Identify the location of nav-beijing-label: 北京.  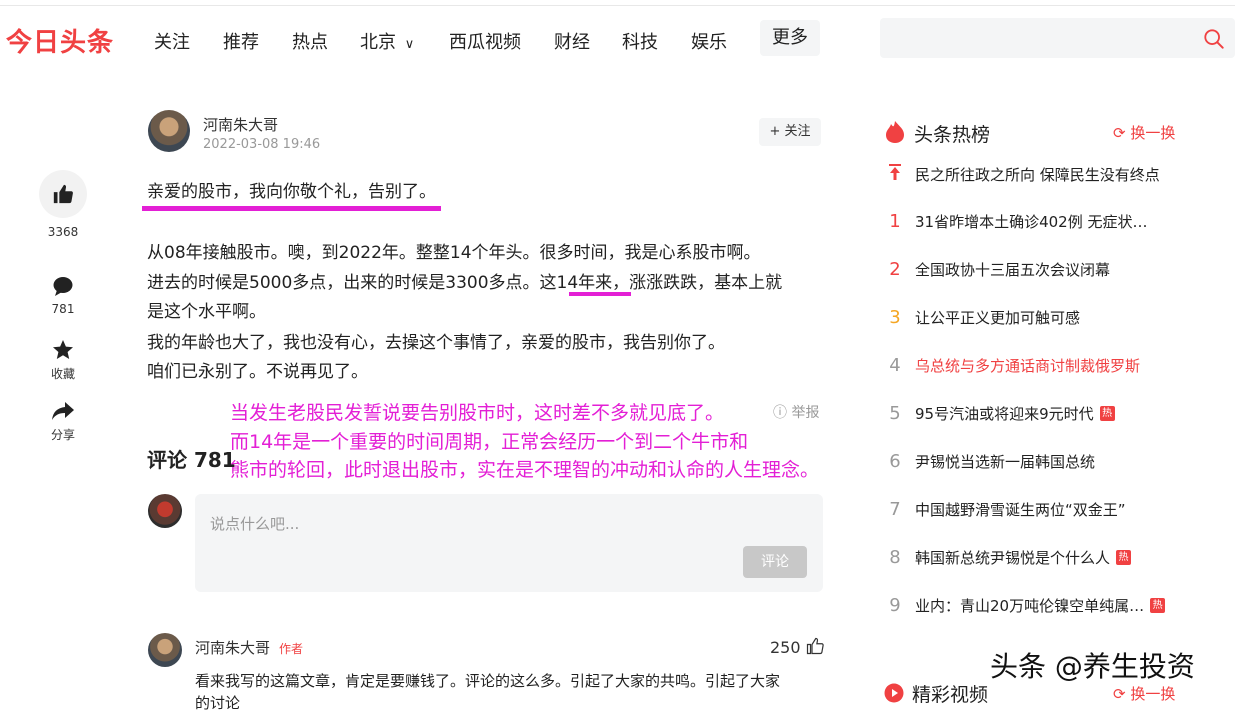
(378, 42).